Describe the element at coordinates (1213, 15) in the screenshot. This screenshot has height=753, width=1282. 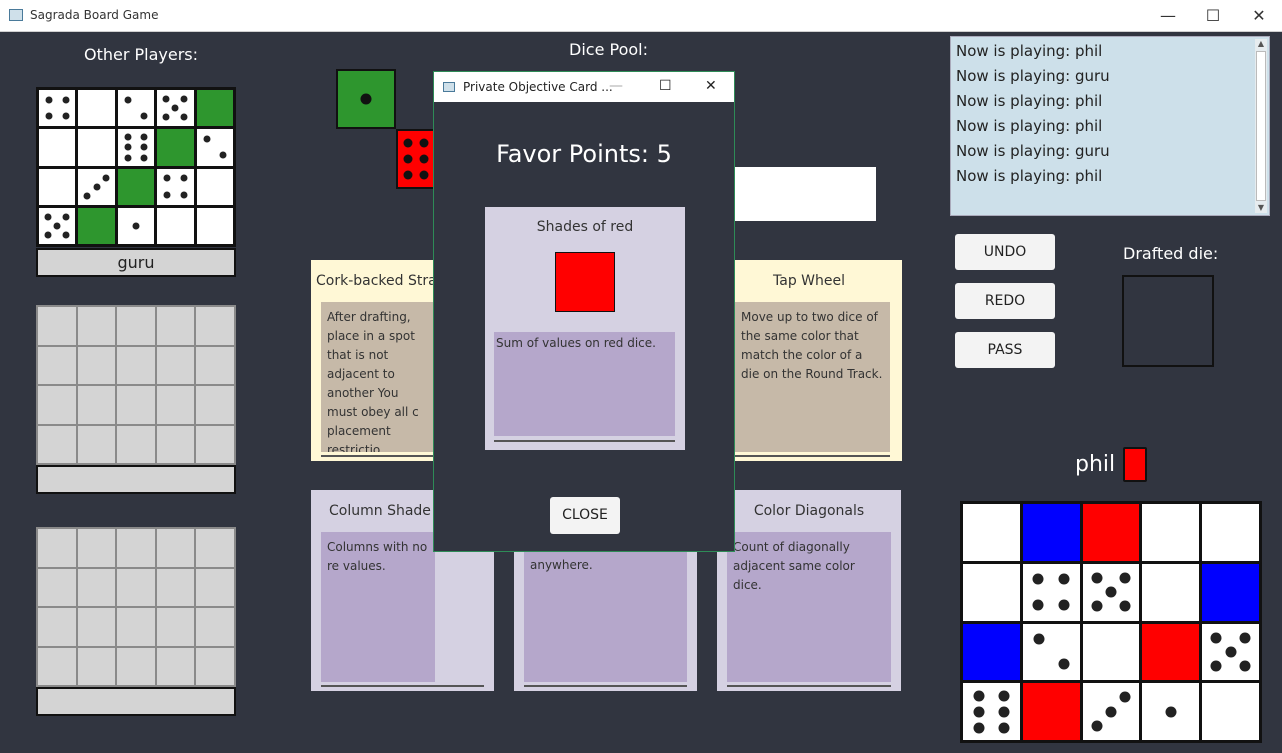
I see `maximize-button: ☐` at that location.